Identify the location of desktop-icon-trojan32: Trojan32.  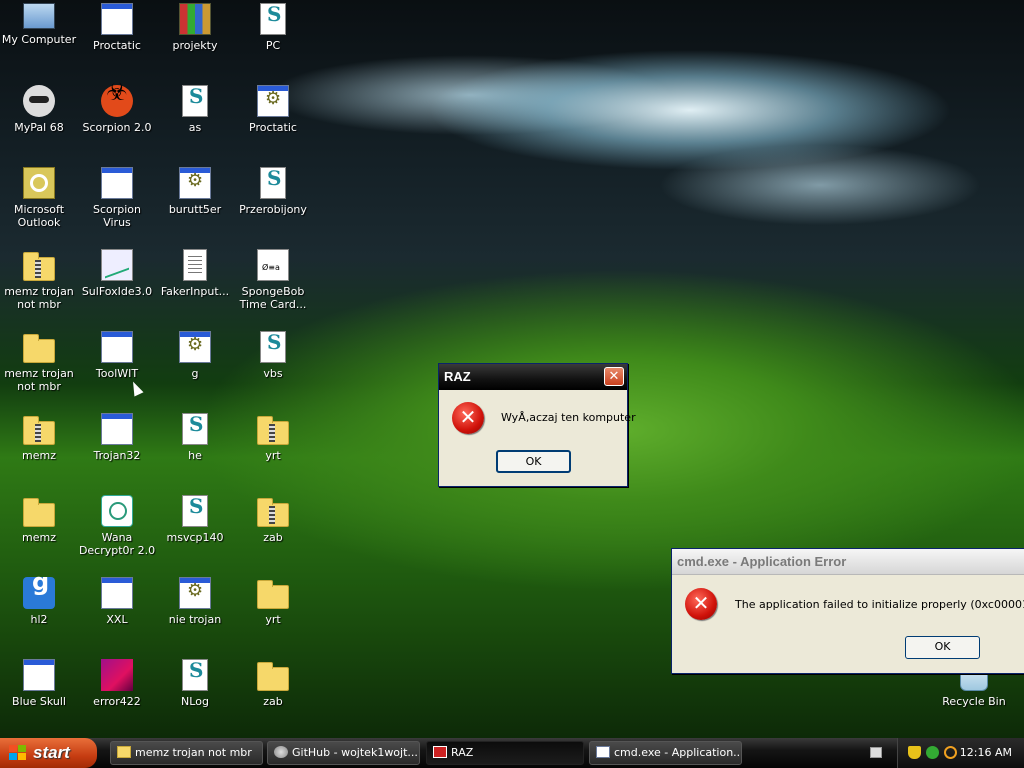
(117, 437).